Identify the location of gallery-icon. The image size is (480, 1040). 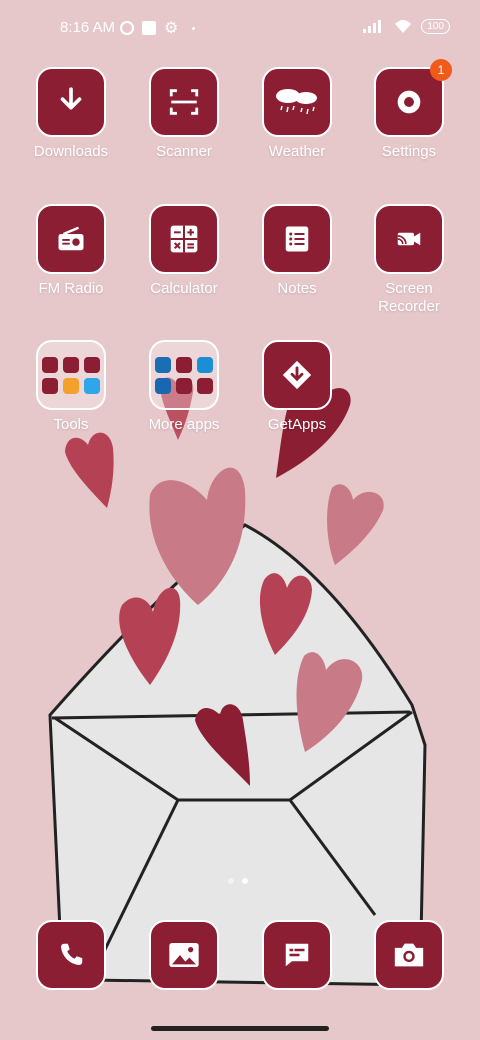
(184, 955).